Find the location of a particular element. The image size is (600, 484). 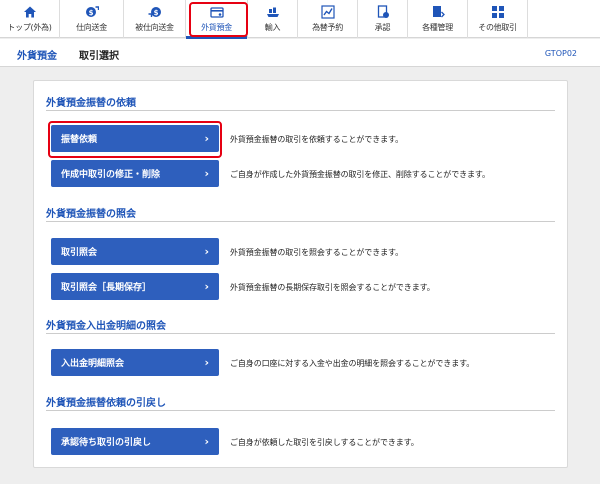

nav-item-approval: 承認 is located at coordinates (383, 19).